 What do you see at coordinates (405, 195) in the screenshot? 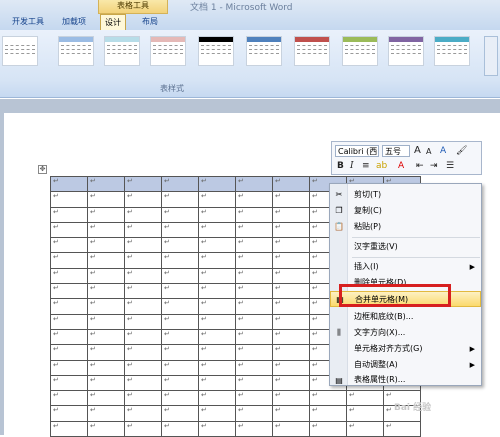
I see `menu-item-cut: ✂ 剪切(T)` at bounding box center [405, 195].